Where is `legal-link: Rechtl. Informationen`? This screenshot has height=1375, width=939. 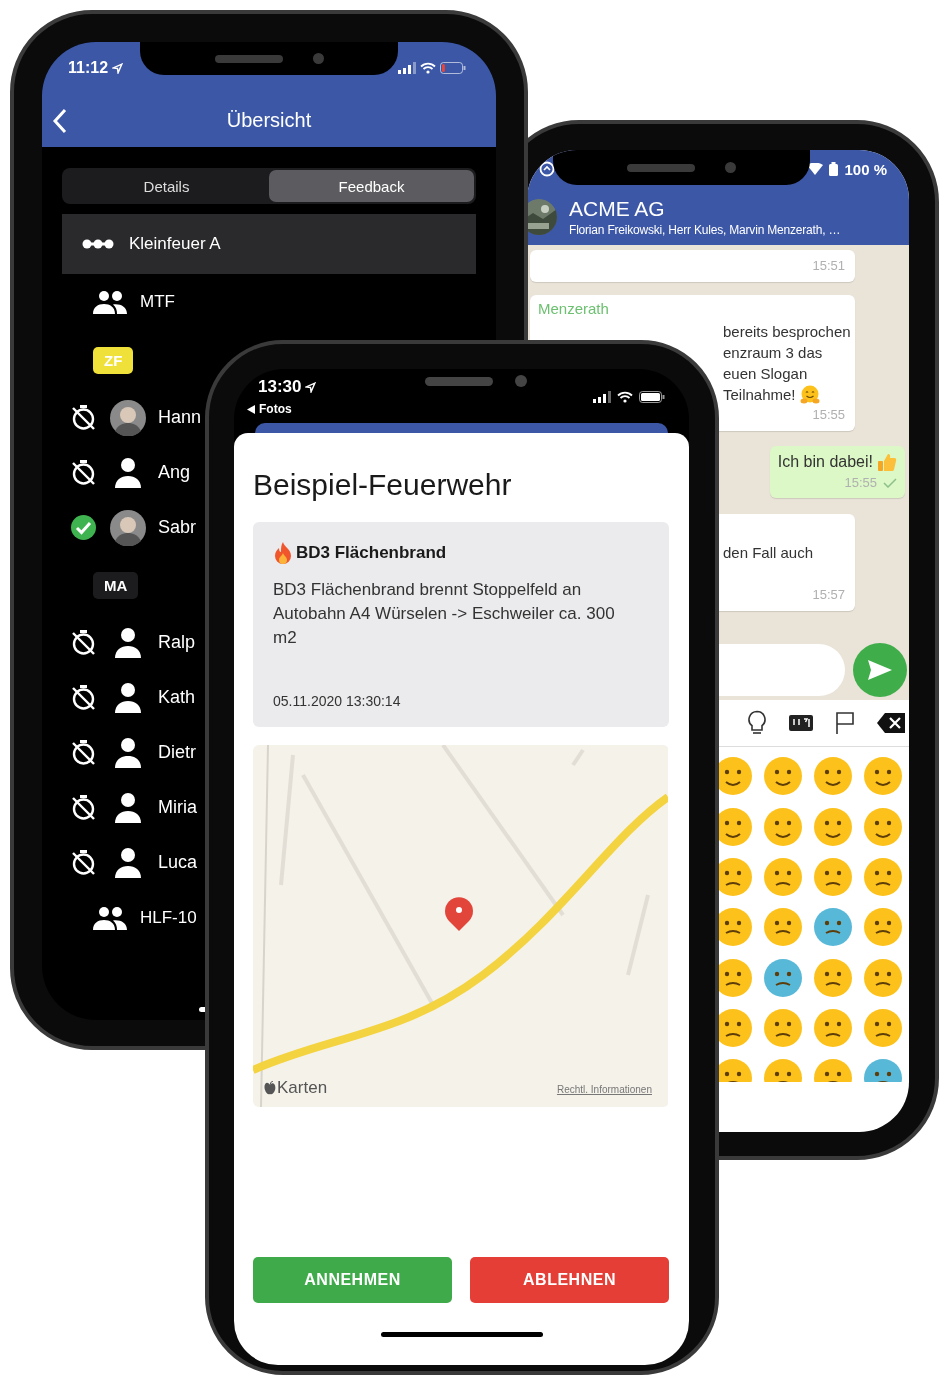 legal-link: Rechtl. Informationen is located at coordinates (604, 1089).